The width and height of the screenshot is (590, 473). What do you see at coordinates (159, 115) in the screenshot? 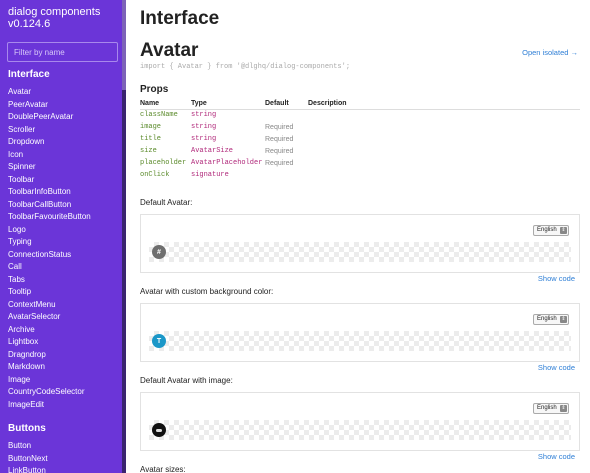
I see `prop-name: className` at bounding box center [159, 115].